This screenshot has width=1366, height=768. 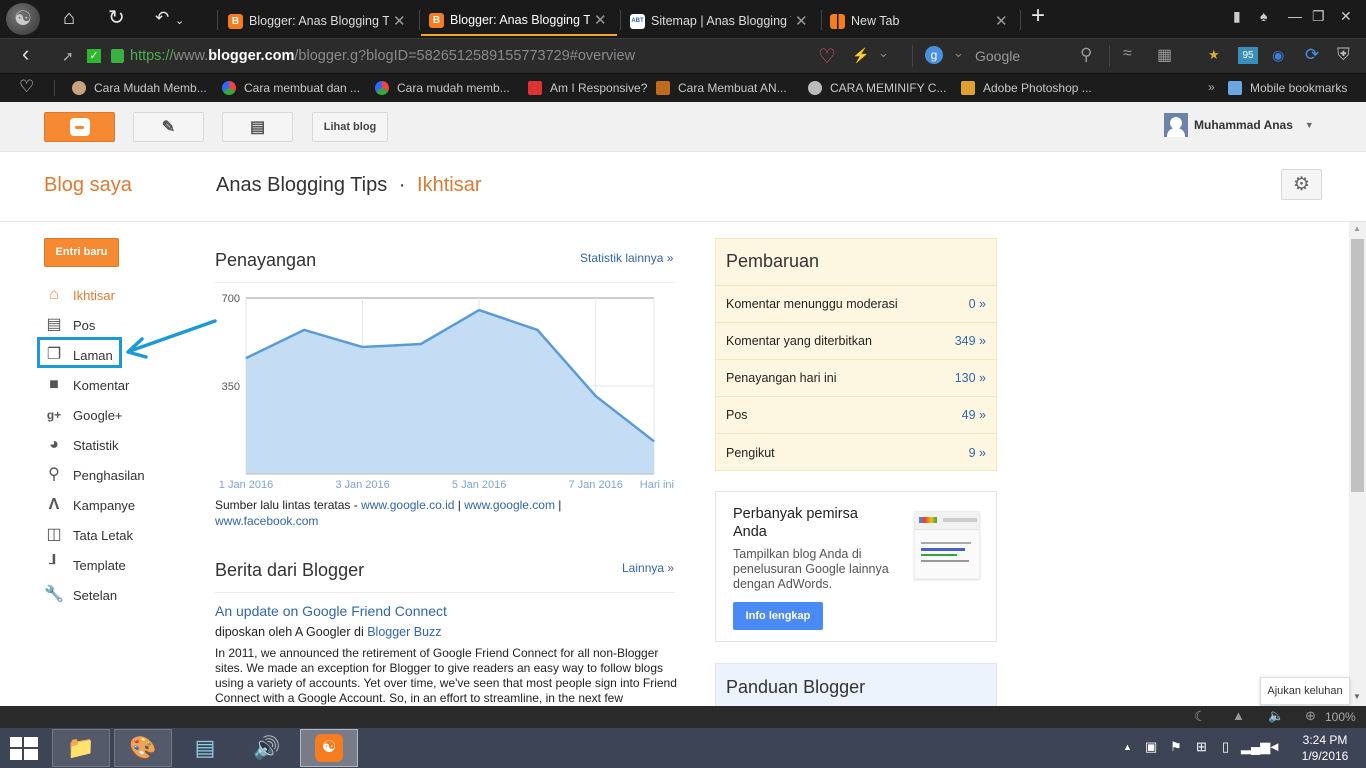 What do you see at coordinates (1276, 716) in the screenshot?
I see `mute-icon: 🔈` at bounding box center [1276, 716].